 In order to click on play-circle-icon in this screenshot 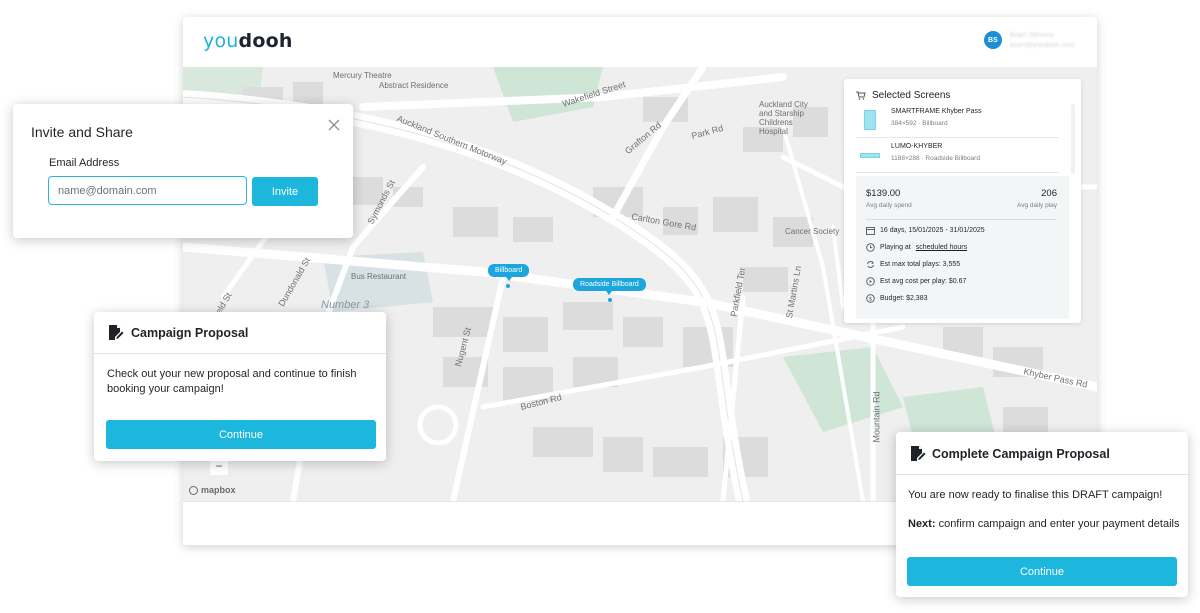, I will do `click(870, 281)`.